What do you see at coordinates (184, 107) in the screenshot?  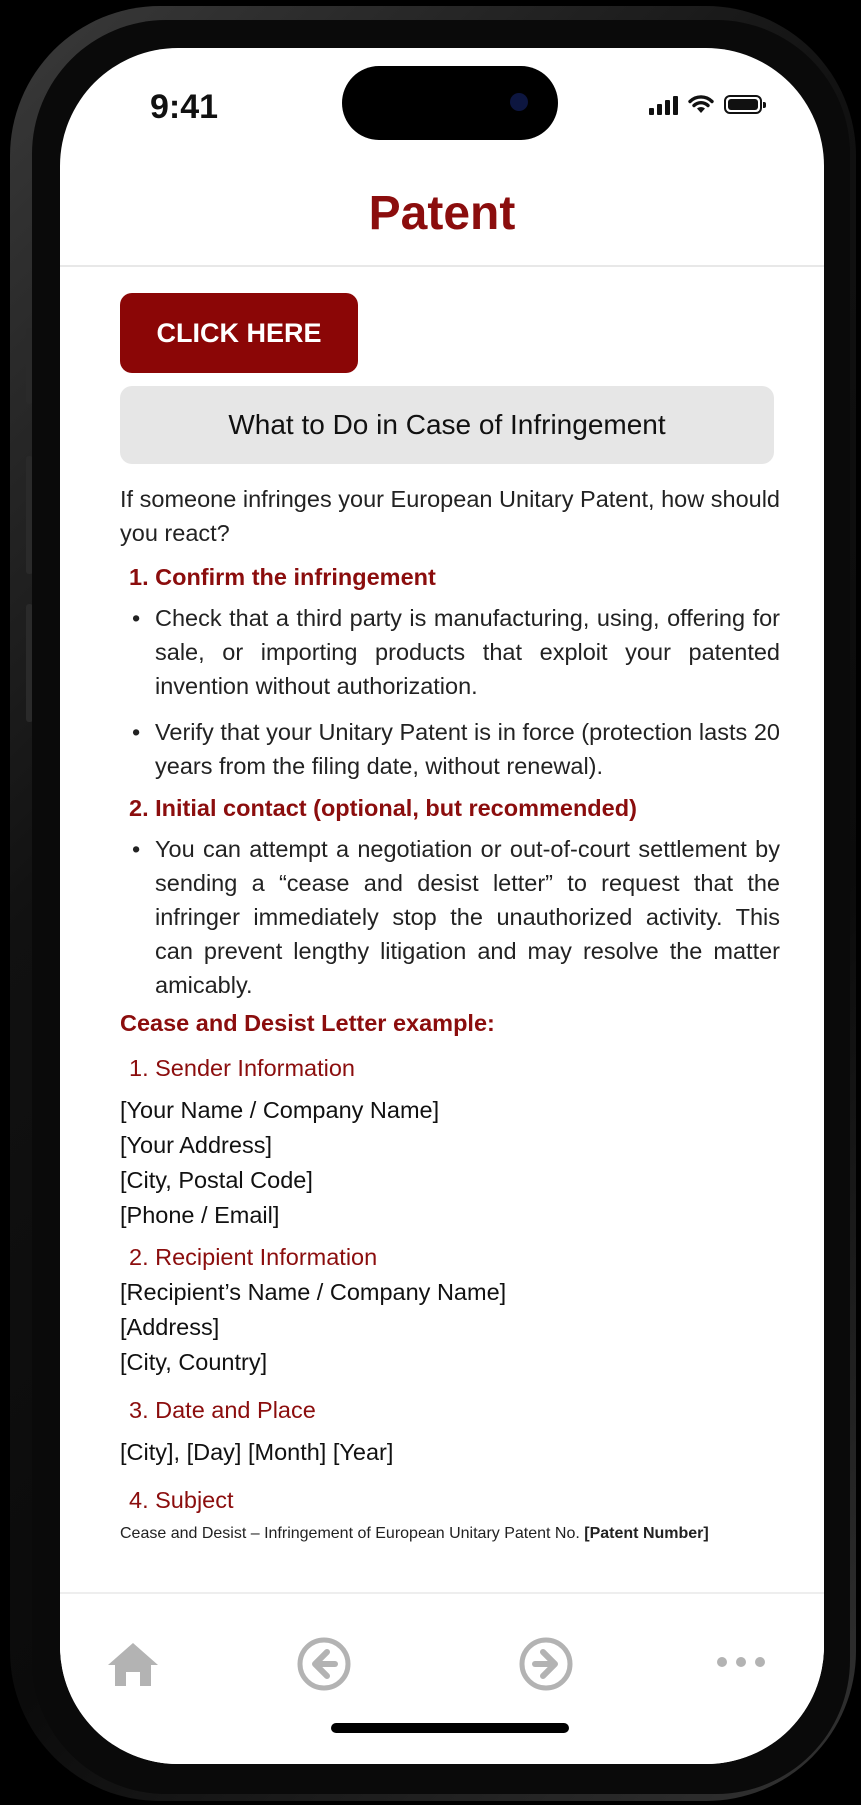 I see `status-time: 9:41` at bounding box center [184, 107].